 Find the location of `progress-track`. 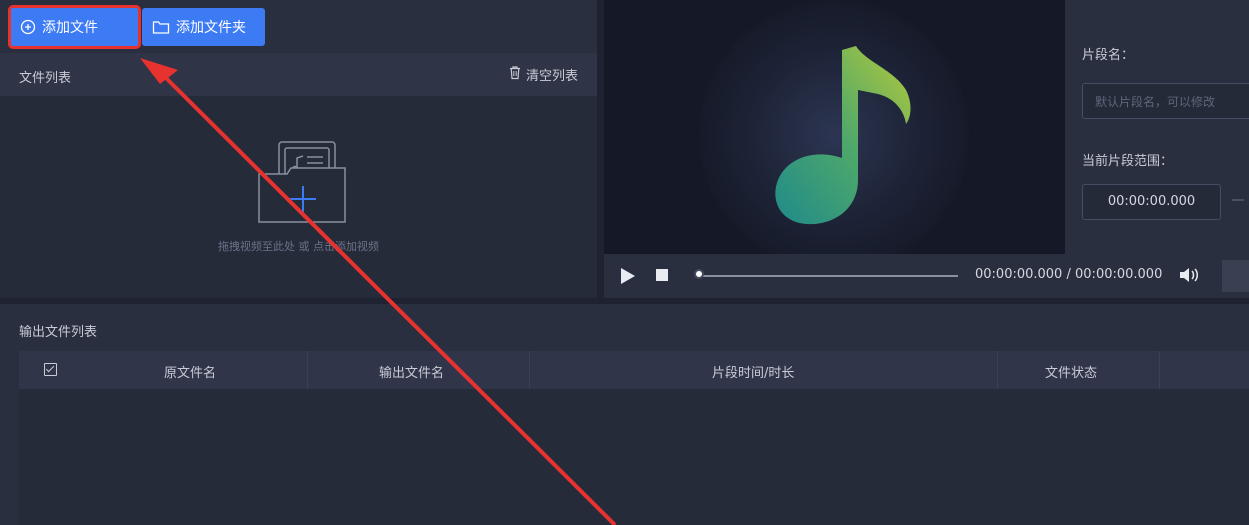

progress-track is located at coordinates (829, 276).